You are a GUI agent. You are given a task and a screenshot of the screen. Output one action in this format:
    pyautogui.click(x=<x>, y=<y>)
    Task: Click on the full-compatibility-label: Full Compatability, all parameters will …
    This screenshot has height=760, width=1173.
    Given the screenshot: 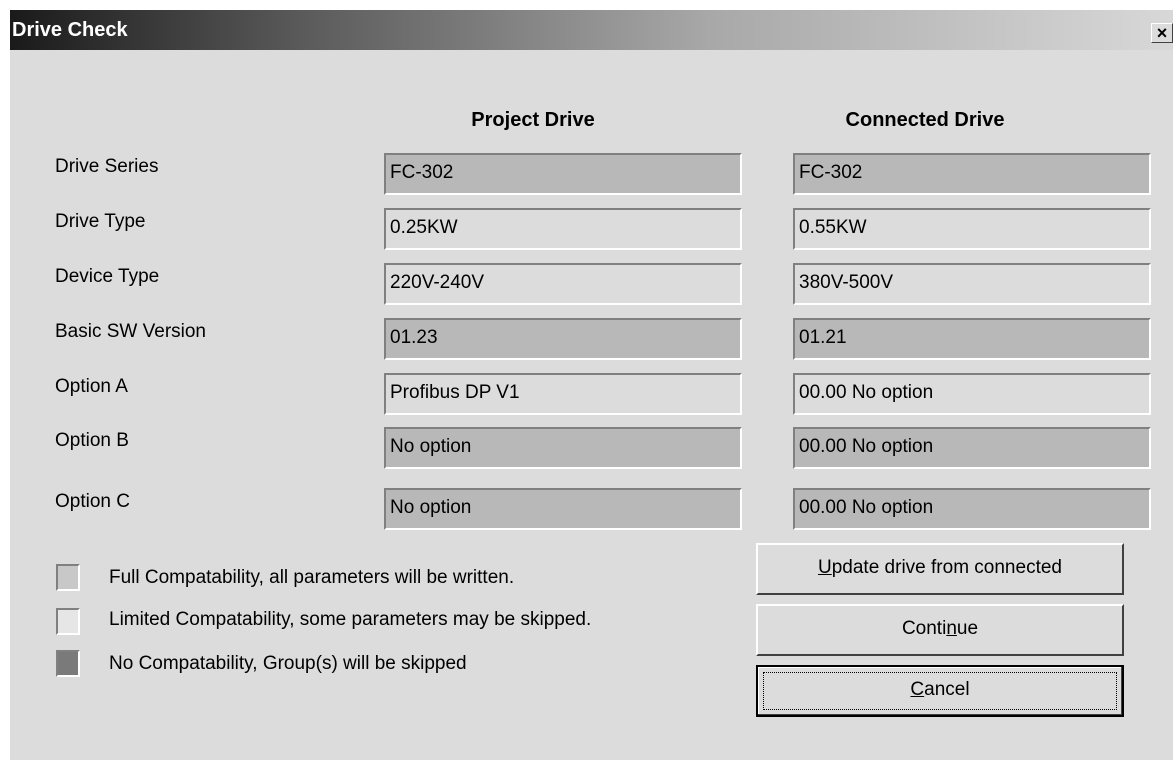 What is the action you would take?
    pyautogui.click(x=312, y=577)
    